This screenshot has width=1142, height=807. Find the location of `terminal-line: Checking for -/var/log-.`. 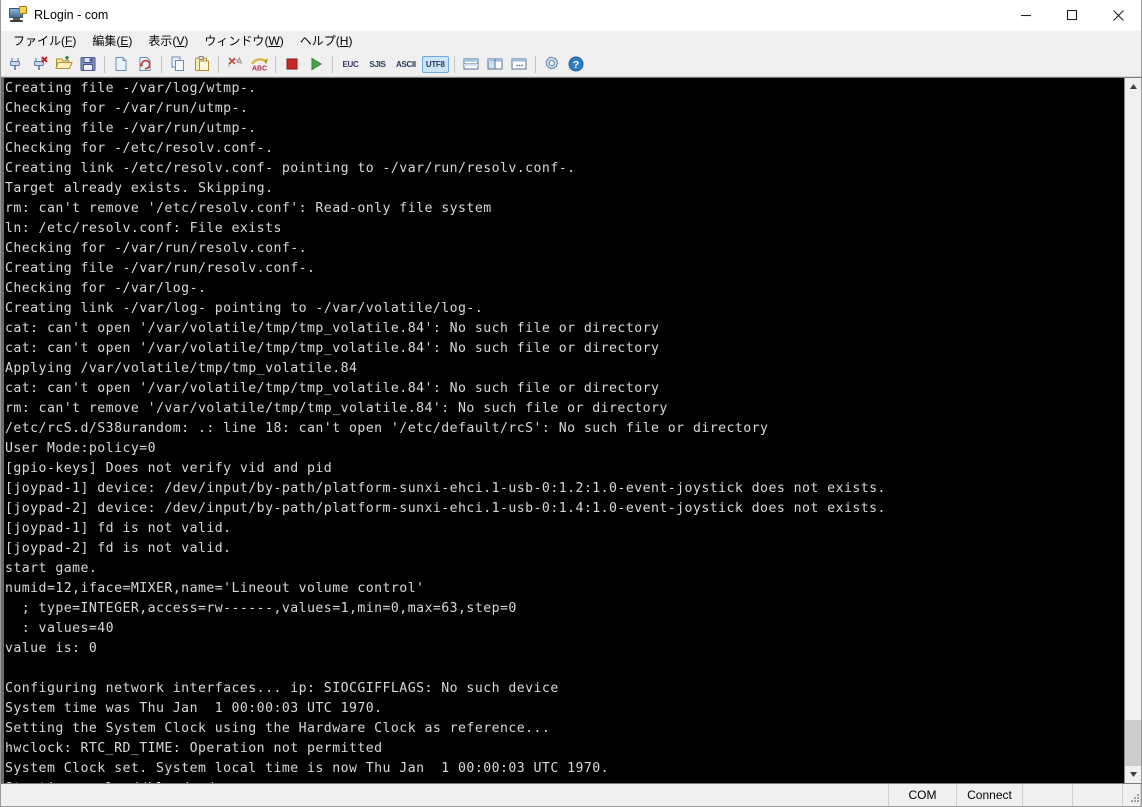

terminal-line: Checking for -/var/log-. is located at coordinates (106, 288).